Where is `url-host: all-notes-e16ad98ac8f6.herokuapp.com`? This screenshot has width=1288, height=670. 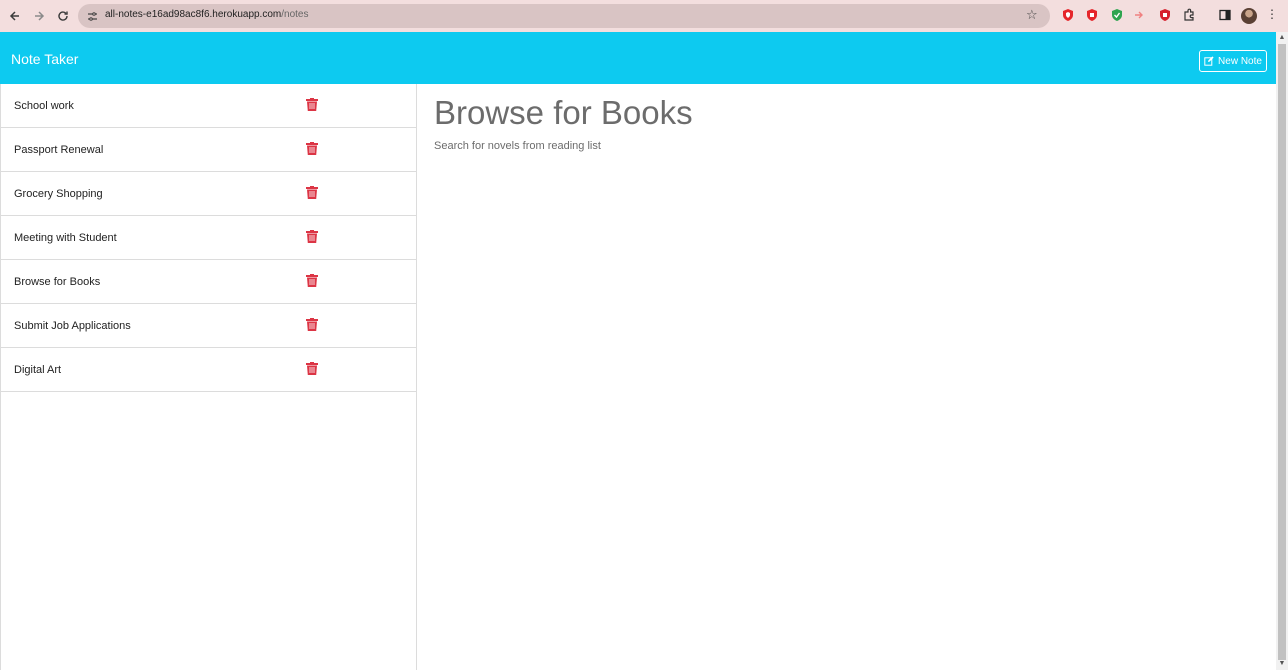 url-host: all-notes-e16ad98ac8f6.herokuapp.com is located at coordinates (193, 14).